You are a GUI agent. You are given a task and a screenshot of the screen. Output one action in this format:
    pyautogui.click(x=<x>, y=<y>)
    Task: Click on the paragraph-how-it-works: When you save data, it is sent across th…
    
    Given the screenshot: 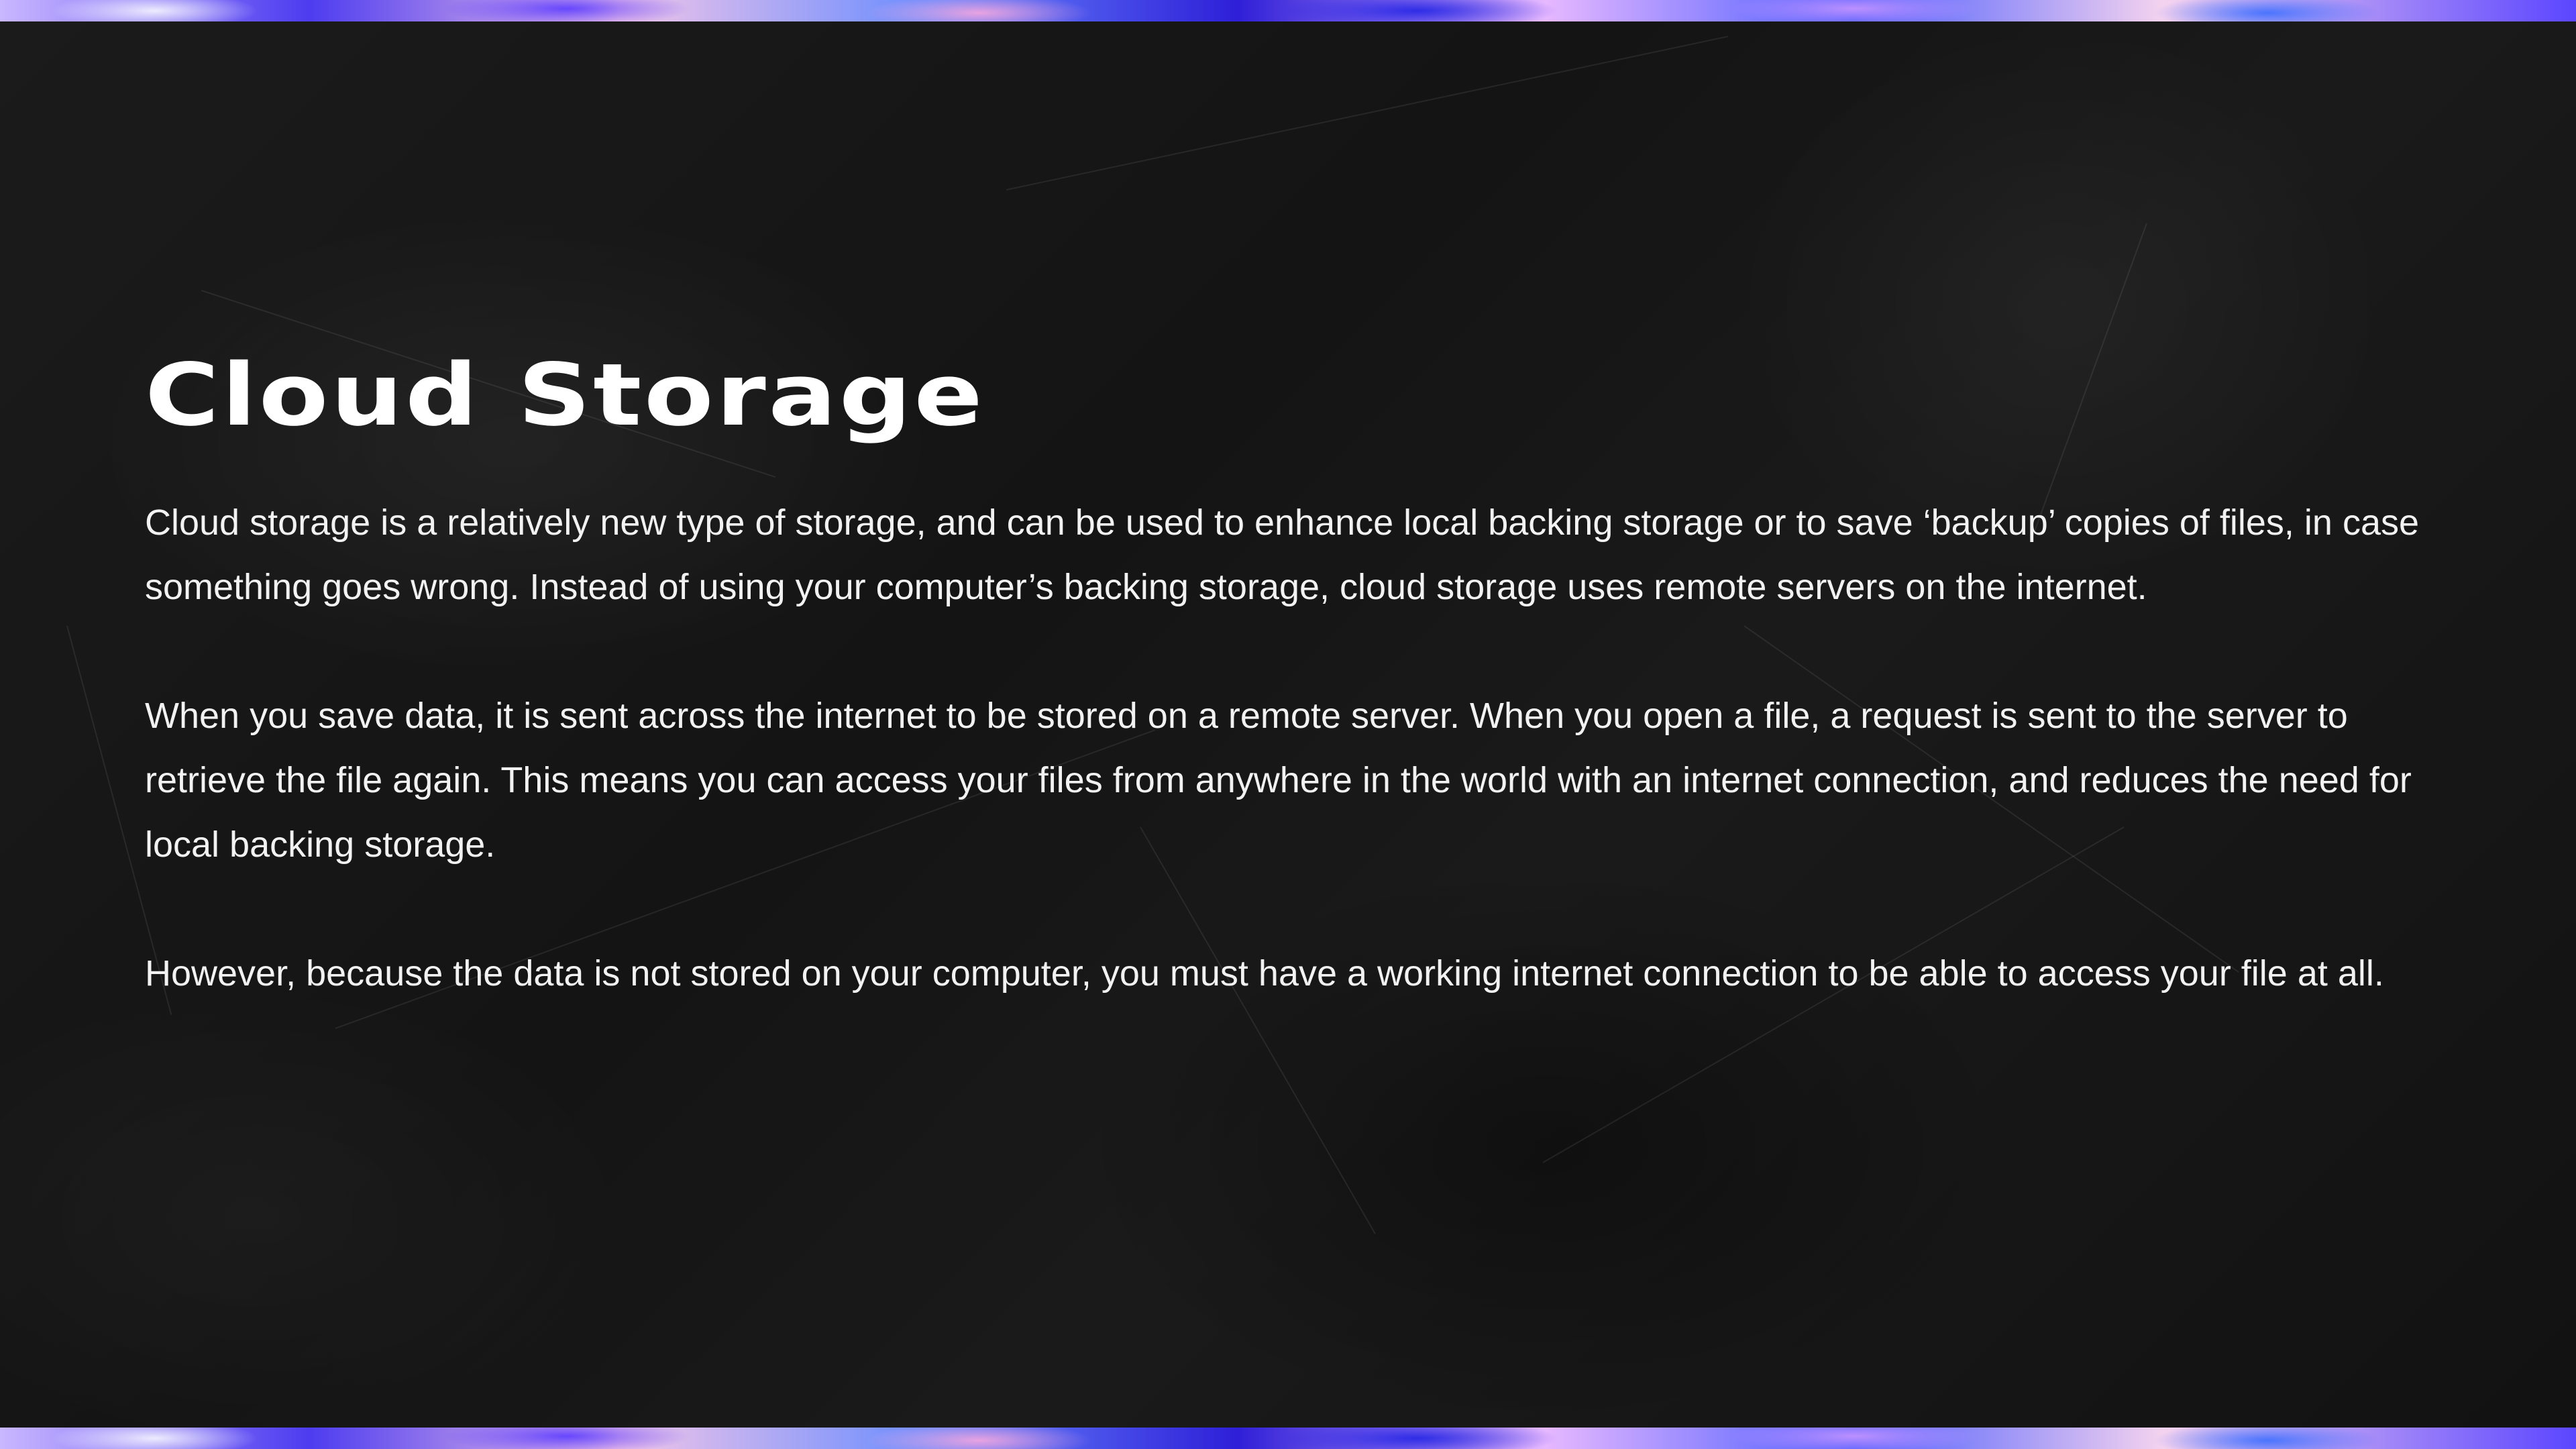 What is the action you would take?
    pyautogui.click(x=1278, y=780)
    